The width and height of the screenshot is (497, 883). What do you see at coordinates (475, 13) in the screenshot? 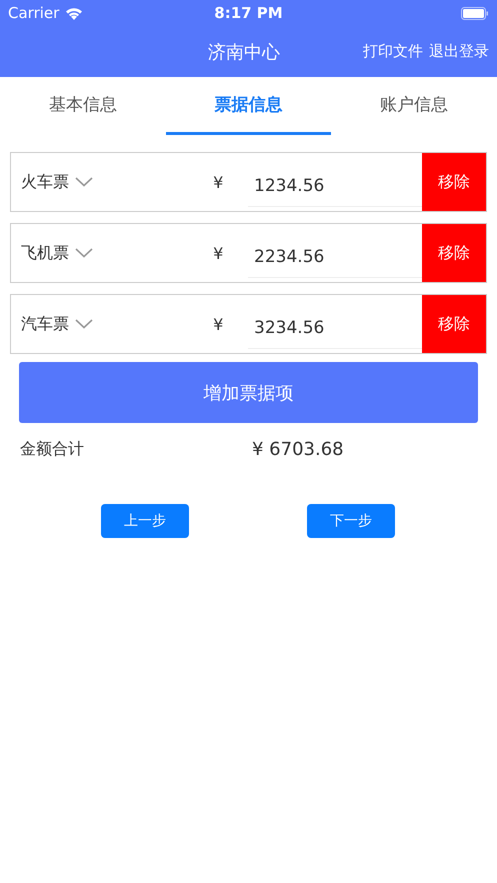
I see `battery-icon` at bounding box center [475, 13].